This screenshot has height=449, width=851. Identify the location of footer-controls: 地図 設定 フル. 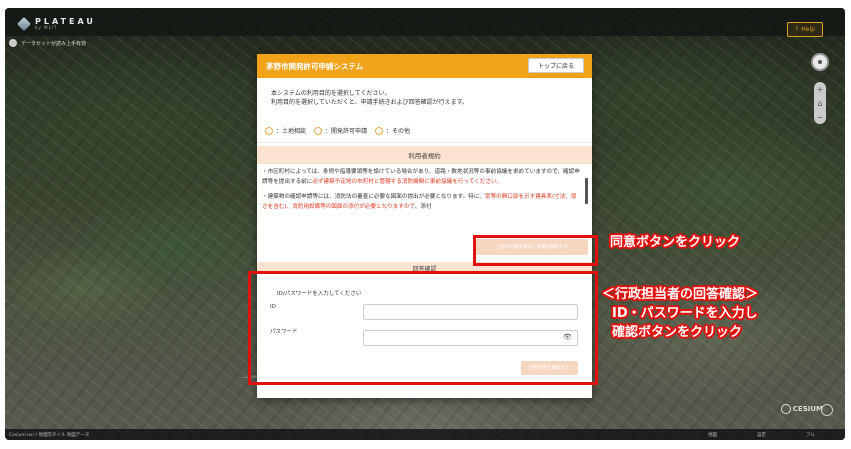
(761, 435).